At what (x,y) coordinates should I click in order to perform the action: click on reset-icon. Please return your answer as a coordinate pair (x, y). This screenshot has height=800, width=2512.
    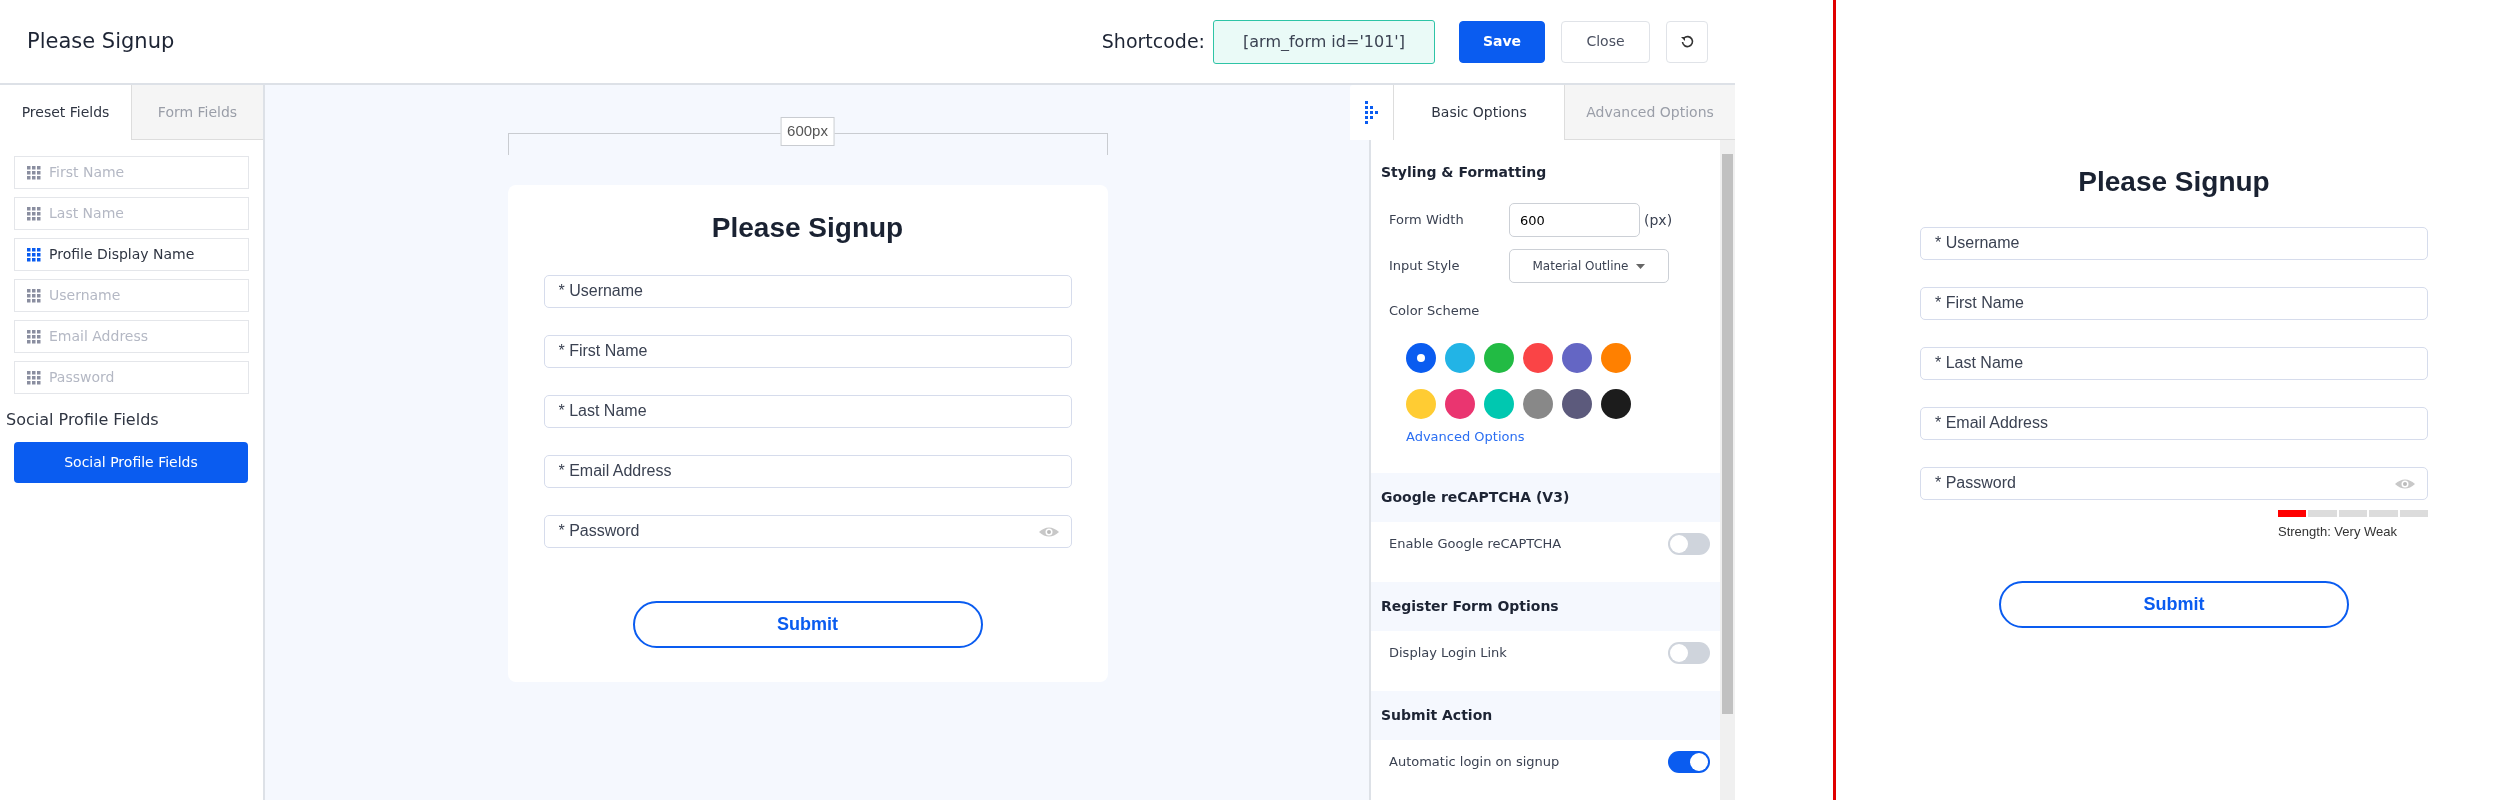
    Looking at the image, I should click on (1687, 41).